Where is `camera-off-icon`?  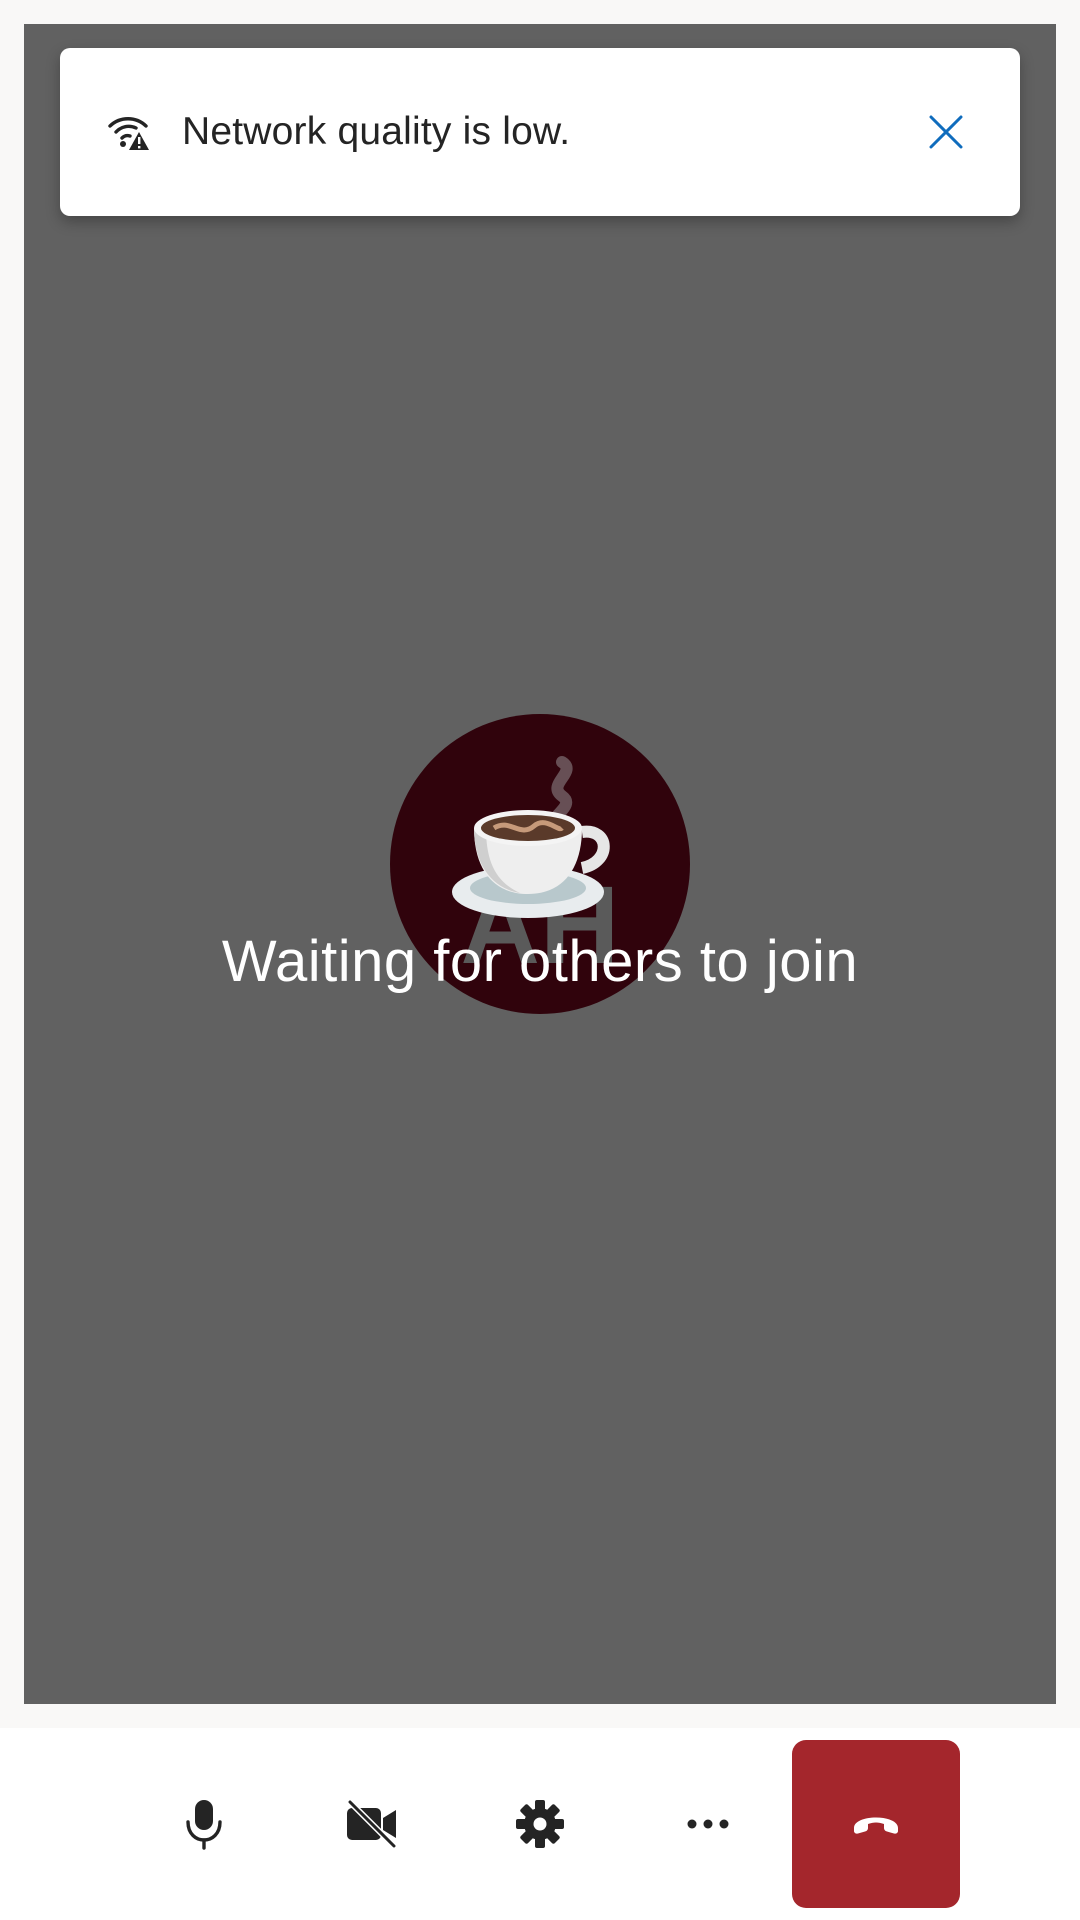 camera-off-icon is located at coordinates (372, 1824).